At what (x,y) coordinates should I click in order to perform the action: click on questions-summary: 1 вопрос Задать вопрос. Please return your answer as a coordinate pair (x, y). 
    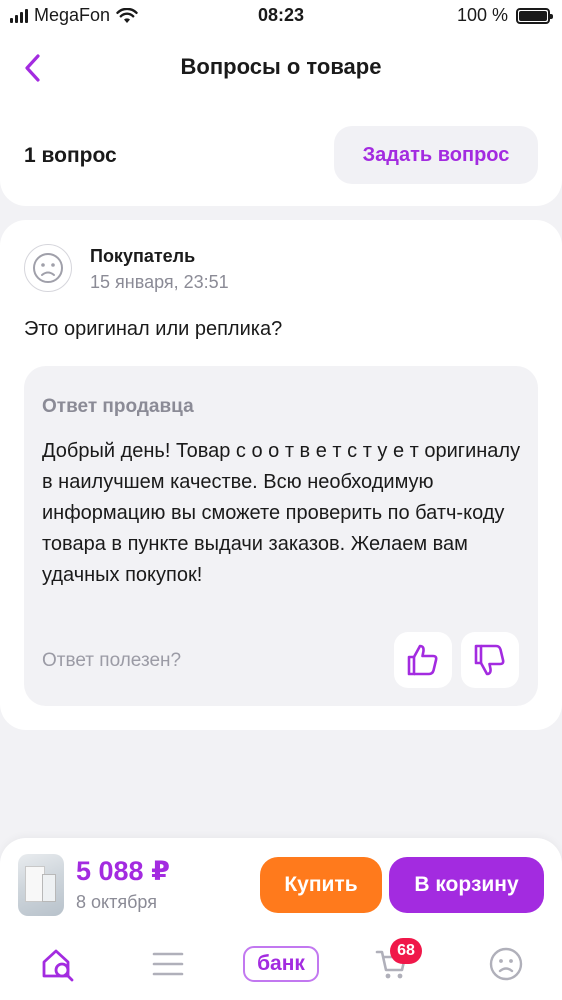
    Looking at the image, I should click on (281, 158).